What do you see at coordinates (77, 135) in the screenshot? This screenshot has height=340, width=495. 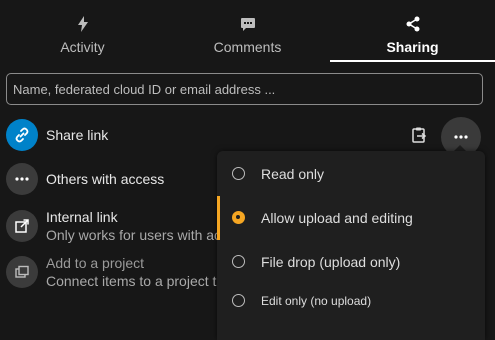 I see `share-link-title: Share link` at bounding box center [77, 135].